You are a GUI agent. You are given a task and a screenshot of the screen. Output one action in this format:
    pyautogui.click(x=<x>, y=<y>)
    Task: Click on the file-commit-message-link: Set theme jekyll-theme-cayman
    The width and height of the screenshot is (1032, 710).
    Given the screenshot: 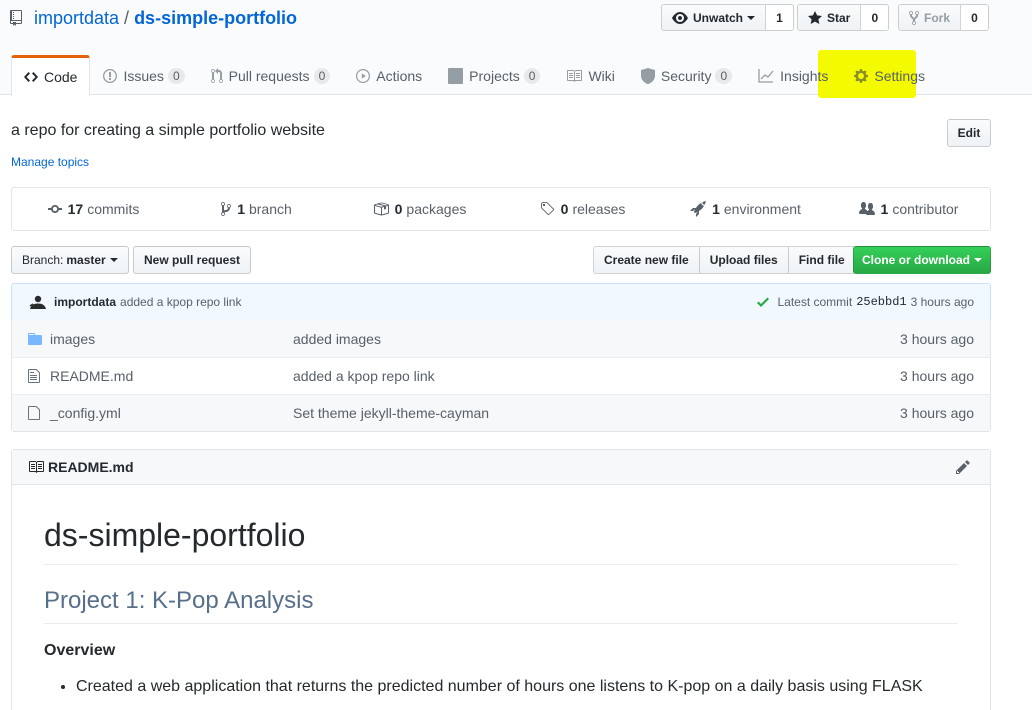 What is the action you would take?
    pyautogui.click(x=596, y=413)
    